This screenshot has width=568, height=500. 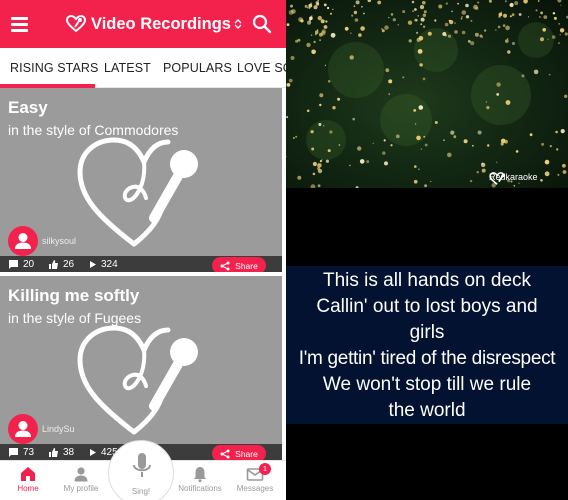 I want to click on home-icon, so click(x=28, y=474).